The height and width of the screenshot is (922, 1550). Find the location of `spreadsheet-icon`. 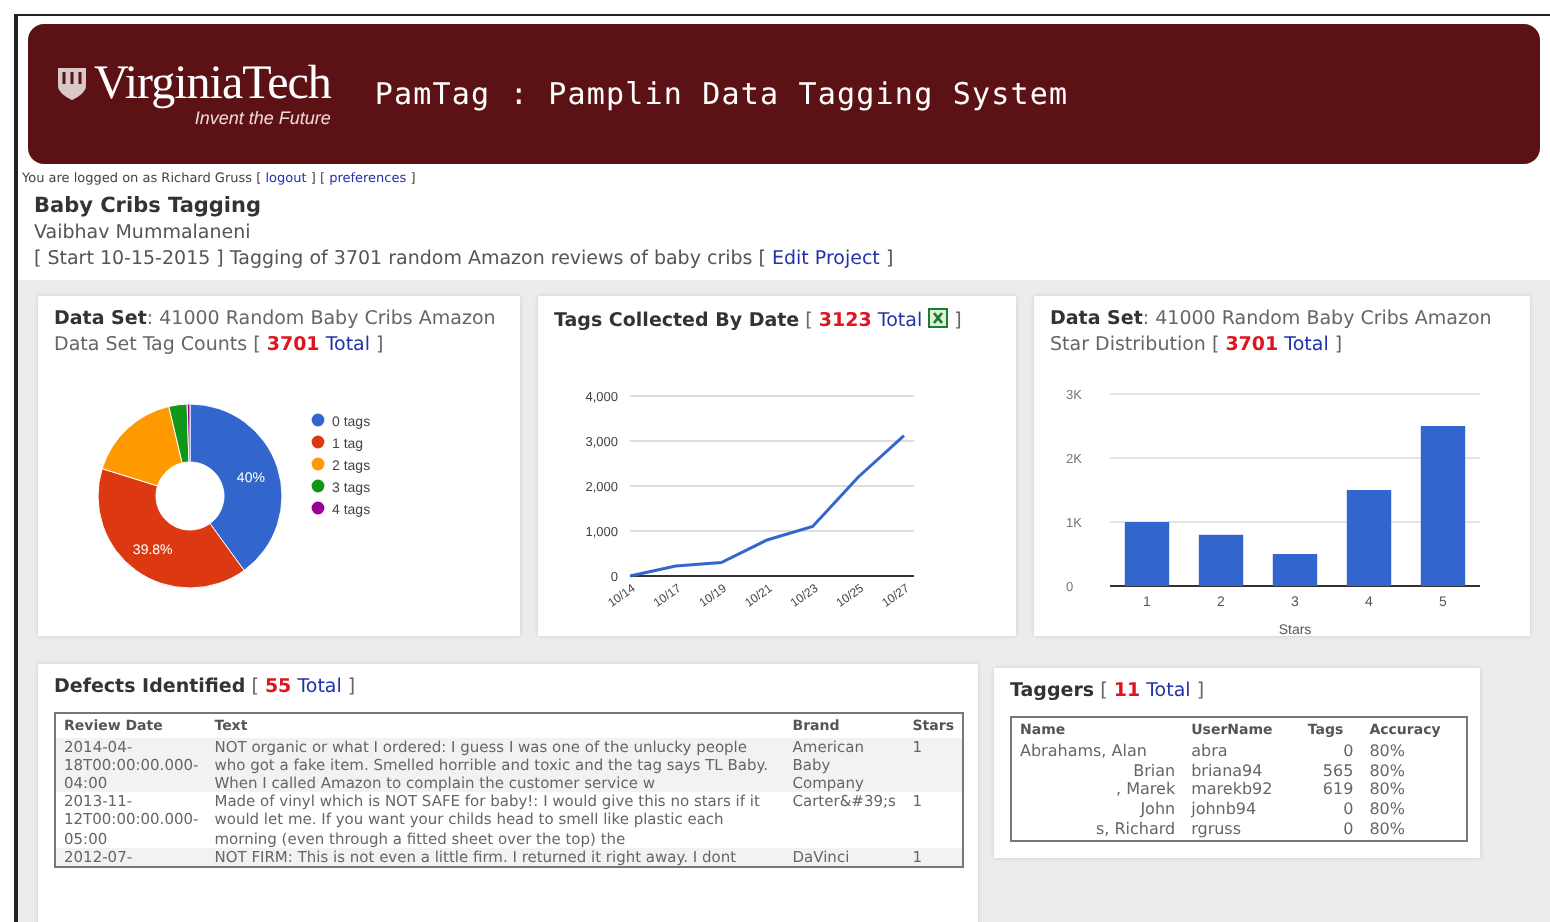

spreadsheet-icon is located at coordinates (938, 318).